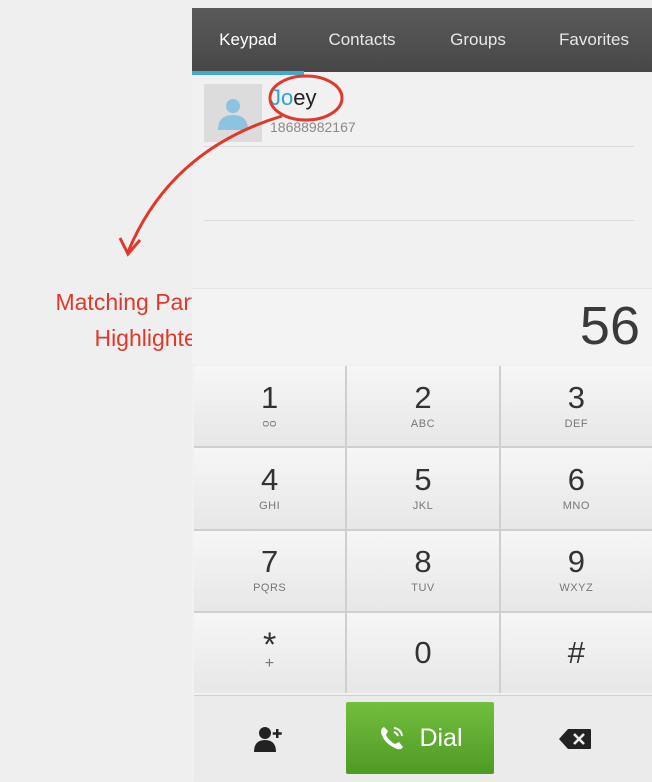  What do you see at coordinates (576, 588) in the screenshot?
I see `key-9-letters: WXYZ` at bounding box center [576, 588].